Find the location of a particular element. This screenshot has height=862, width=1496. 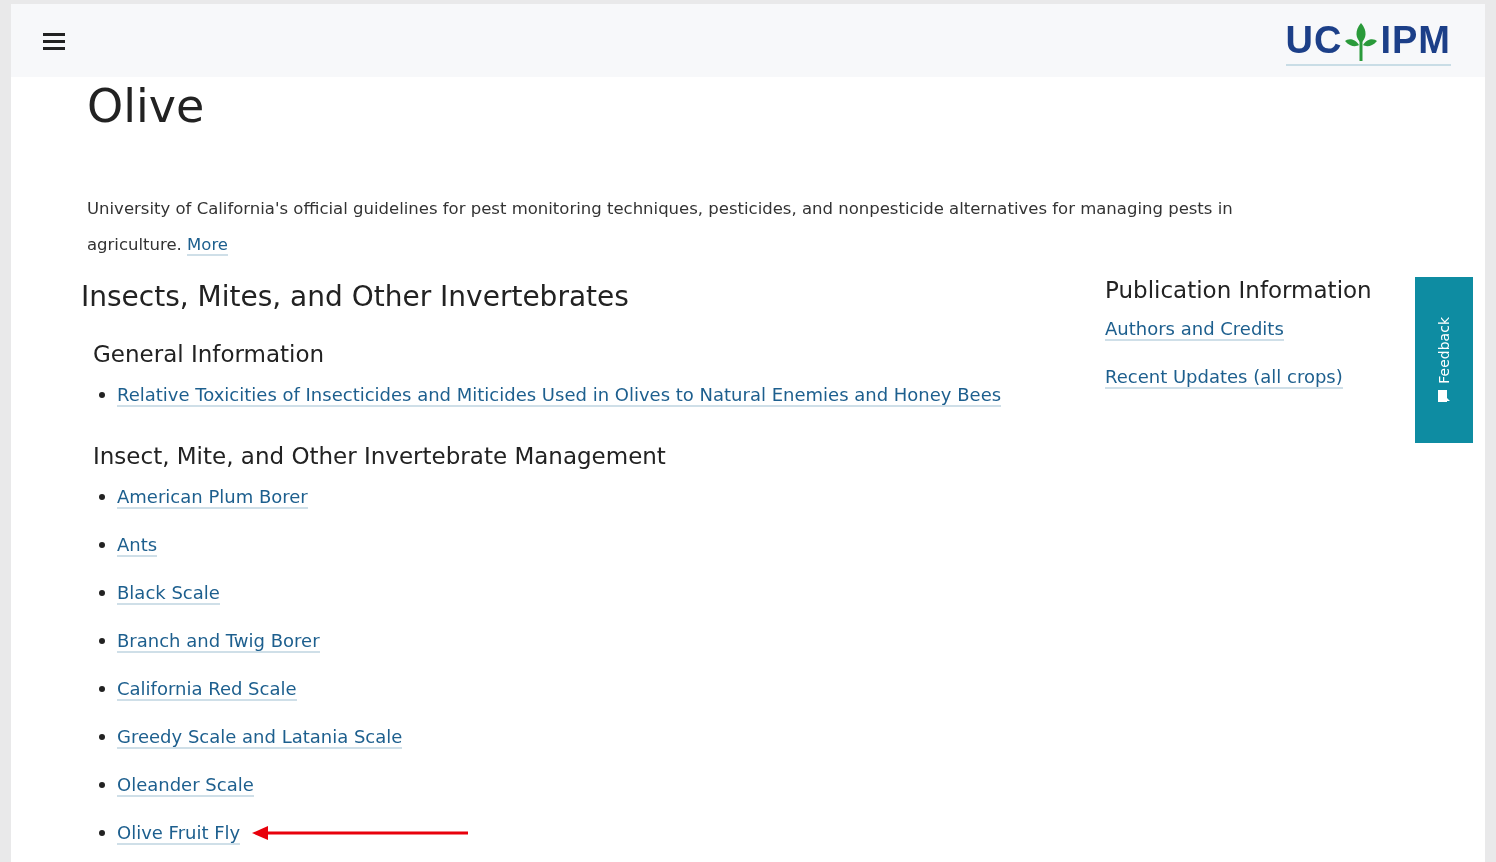

pest-link: Oleander Scale is located at coordinates (185, 785).